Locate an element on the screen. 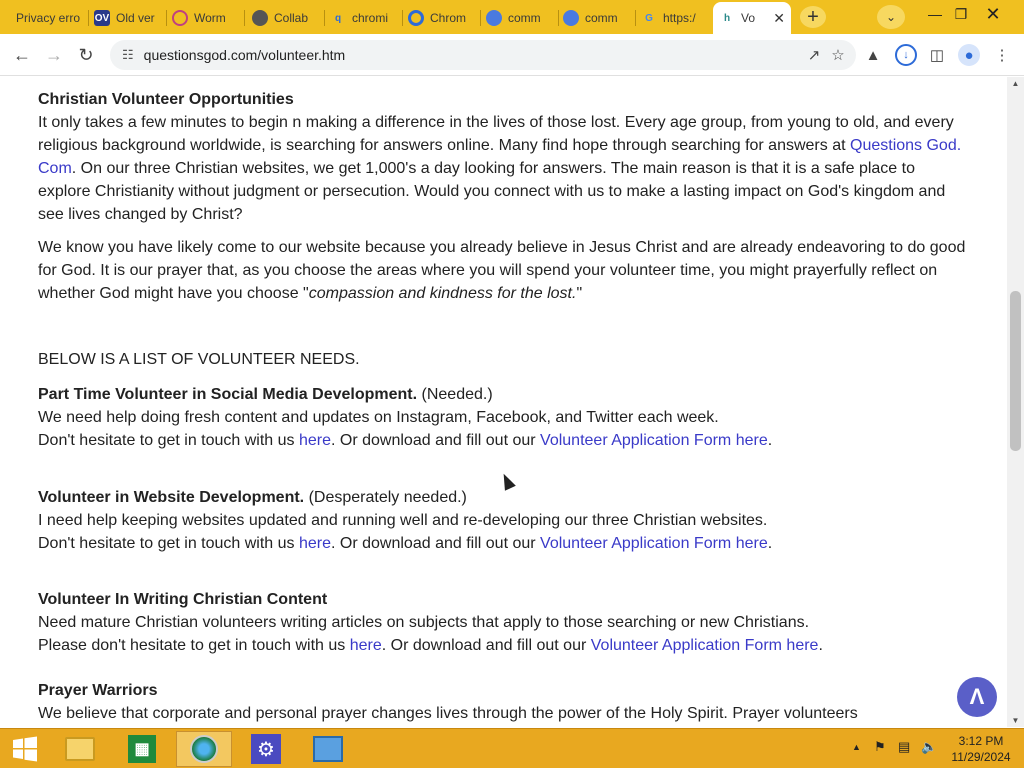 This screenshot has width=1024, height=768. scroll-up-arrow-icon: ▲ is located at coordinates (1015, 83).